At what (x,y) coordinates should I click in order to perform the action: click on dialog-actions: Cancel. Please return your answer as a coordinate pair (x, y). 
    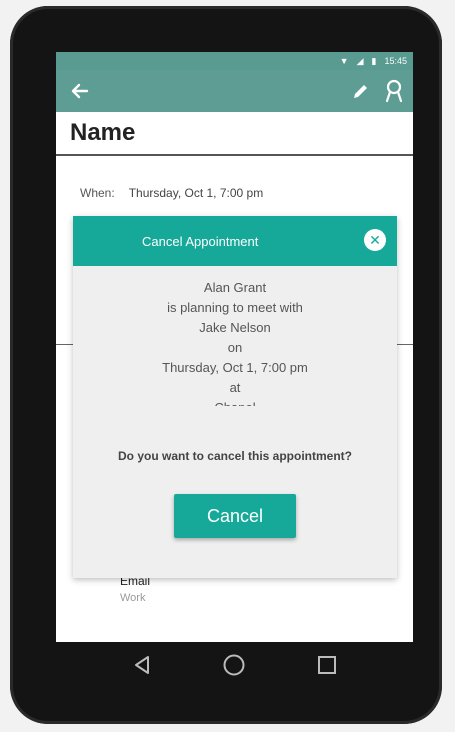
    Looking at the image, I should click on (235, 516).